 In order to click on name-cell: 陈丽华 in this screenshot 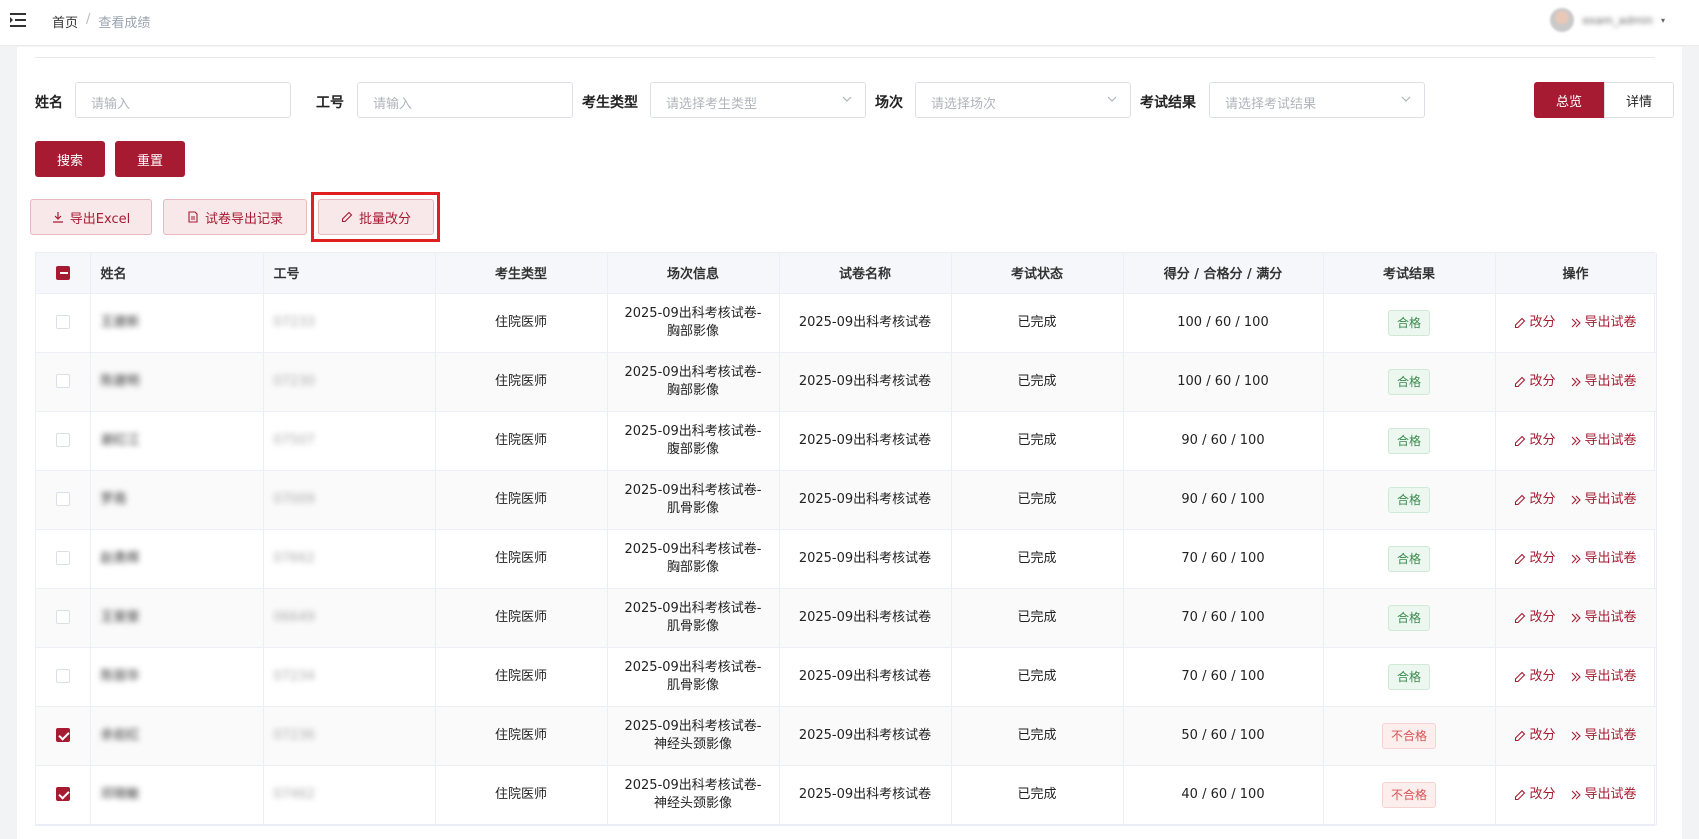, I will do `click(177, 677)`.